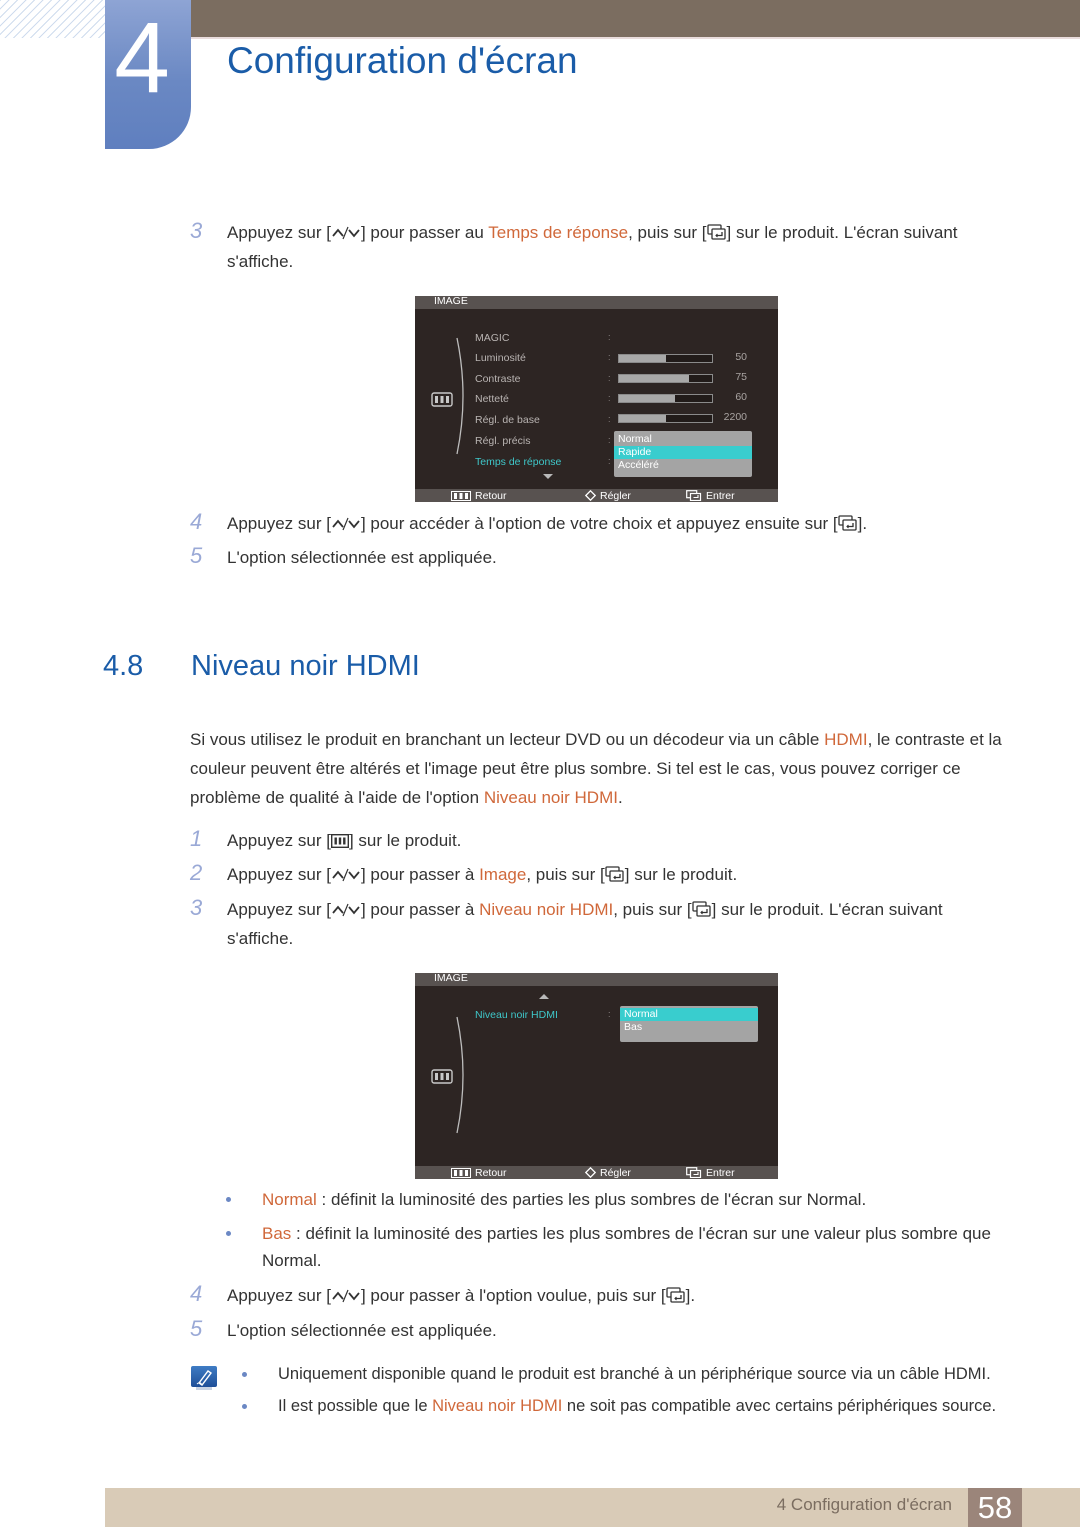 This screenshot has width=1080, height=1527. What do you see at coordinates (148, 74) in the screenshot?
I see `chapter-tab: 4` at bounding box center [148, 74].